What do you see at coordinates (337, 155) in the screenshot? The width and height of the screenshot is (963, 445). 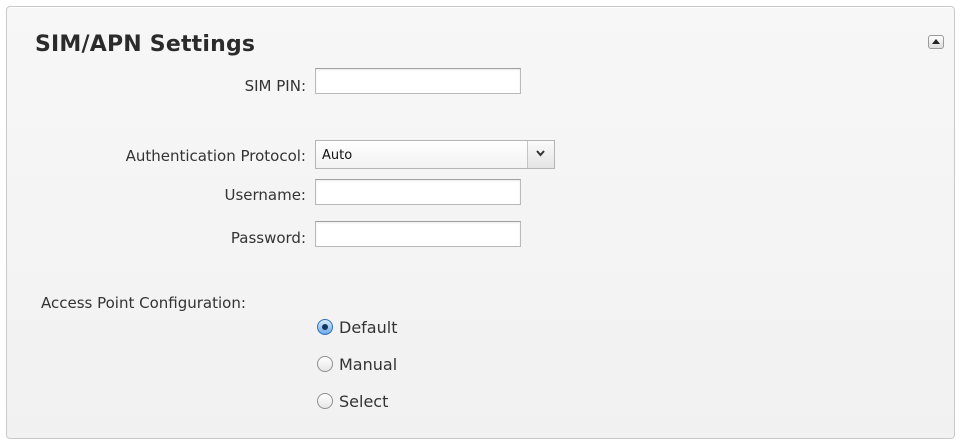 I see `authentication-protocol-value: Auto` at bounding box center [337, 155].